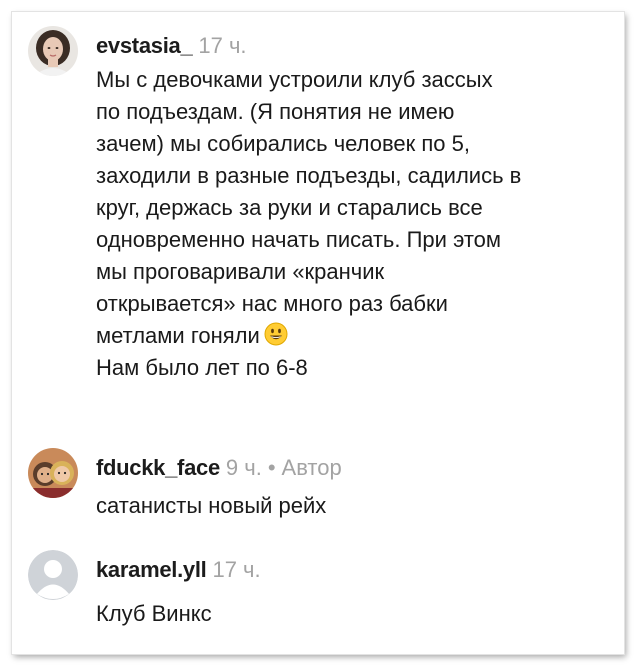 This screenshot has height=669, width=640. I want to click on comment-line: зачем) мы собирались человек по 5,, so click(283, 143).